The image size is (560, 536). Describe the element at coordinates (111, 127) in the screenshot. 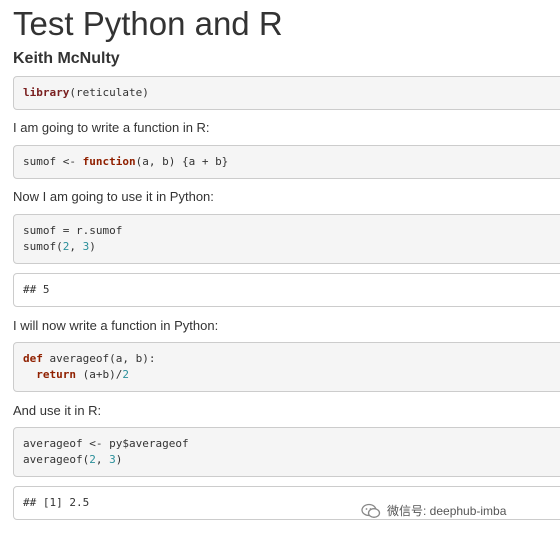

I see `paragraph-r-function: I am going to write a function in R:` at that location.